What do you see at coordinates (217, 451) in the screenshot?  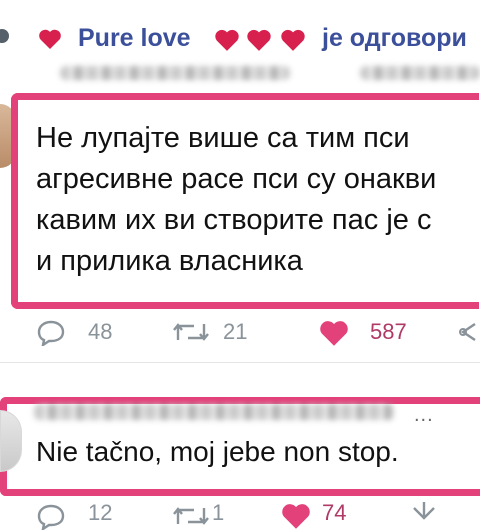 I see `reply-text: Nie tačno, moj jebe non stop.` at bounding box center [217, 451].